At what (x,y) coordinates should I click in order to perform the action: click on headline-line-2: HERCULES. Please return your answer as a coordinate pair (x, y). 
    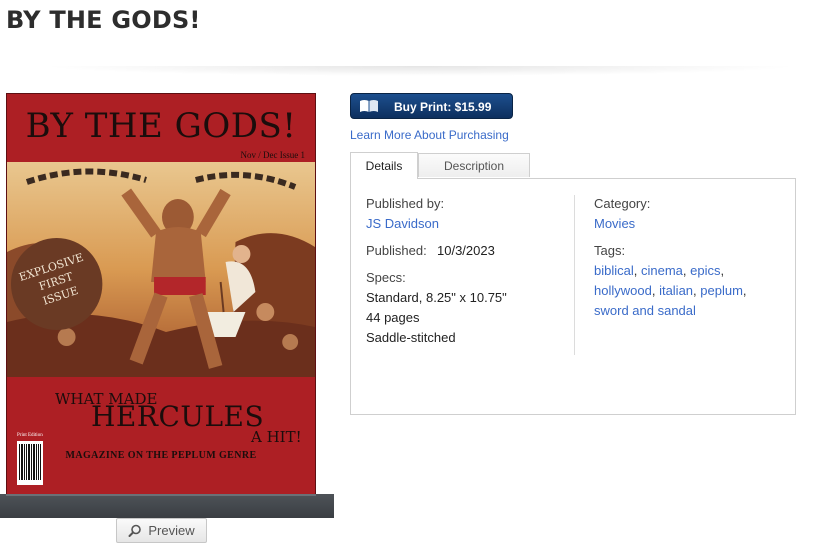
    Looking at the image, I should click on (178, 416).